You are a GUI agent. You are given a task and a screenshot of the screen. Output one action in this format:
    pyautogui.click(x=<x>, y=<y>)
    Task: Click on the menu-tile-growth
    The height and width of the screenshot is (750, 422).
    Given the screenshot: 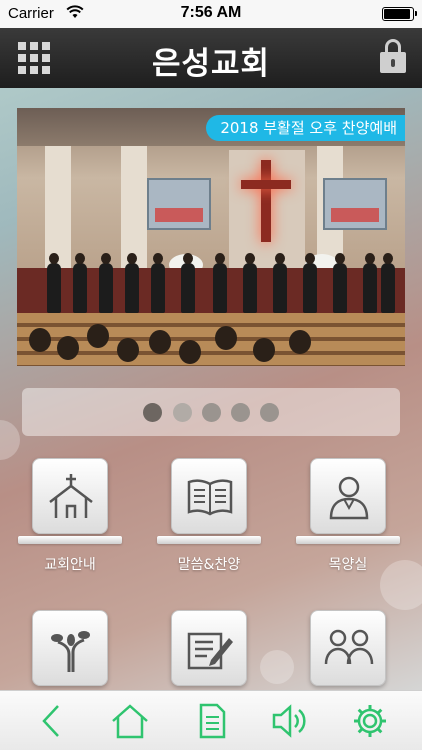 What is the action you would take?
    pyautogui.click(x=70, y=650)
    